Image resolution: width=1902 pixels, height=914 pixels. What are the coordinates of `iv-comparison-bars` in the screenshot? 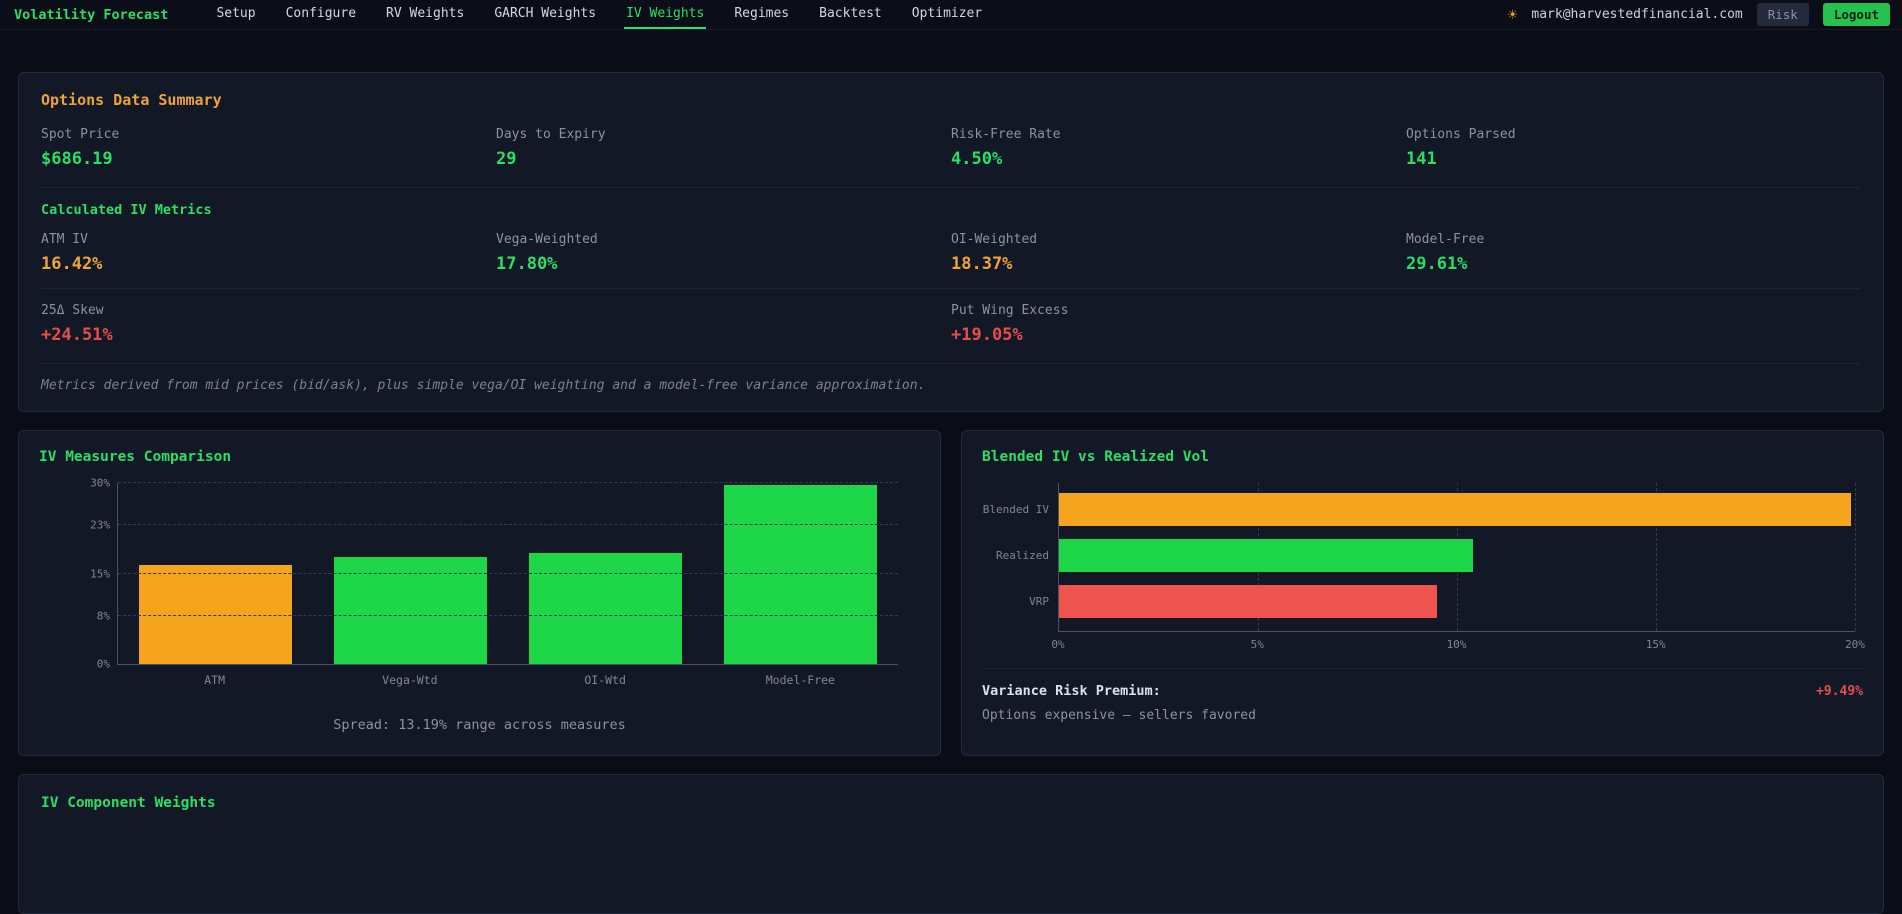 It's located at (508, 573).